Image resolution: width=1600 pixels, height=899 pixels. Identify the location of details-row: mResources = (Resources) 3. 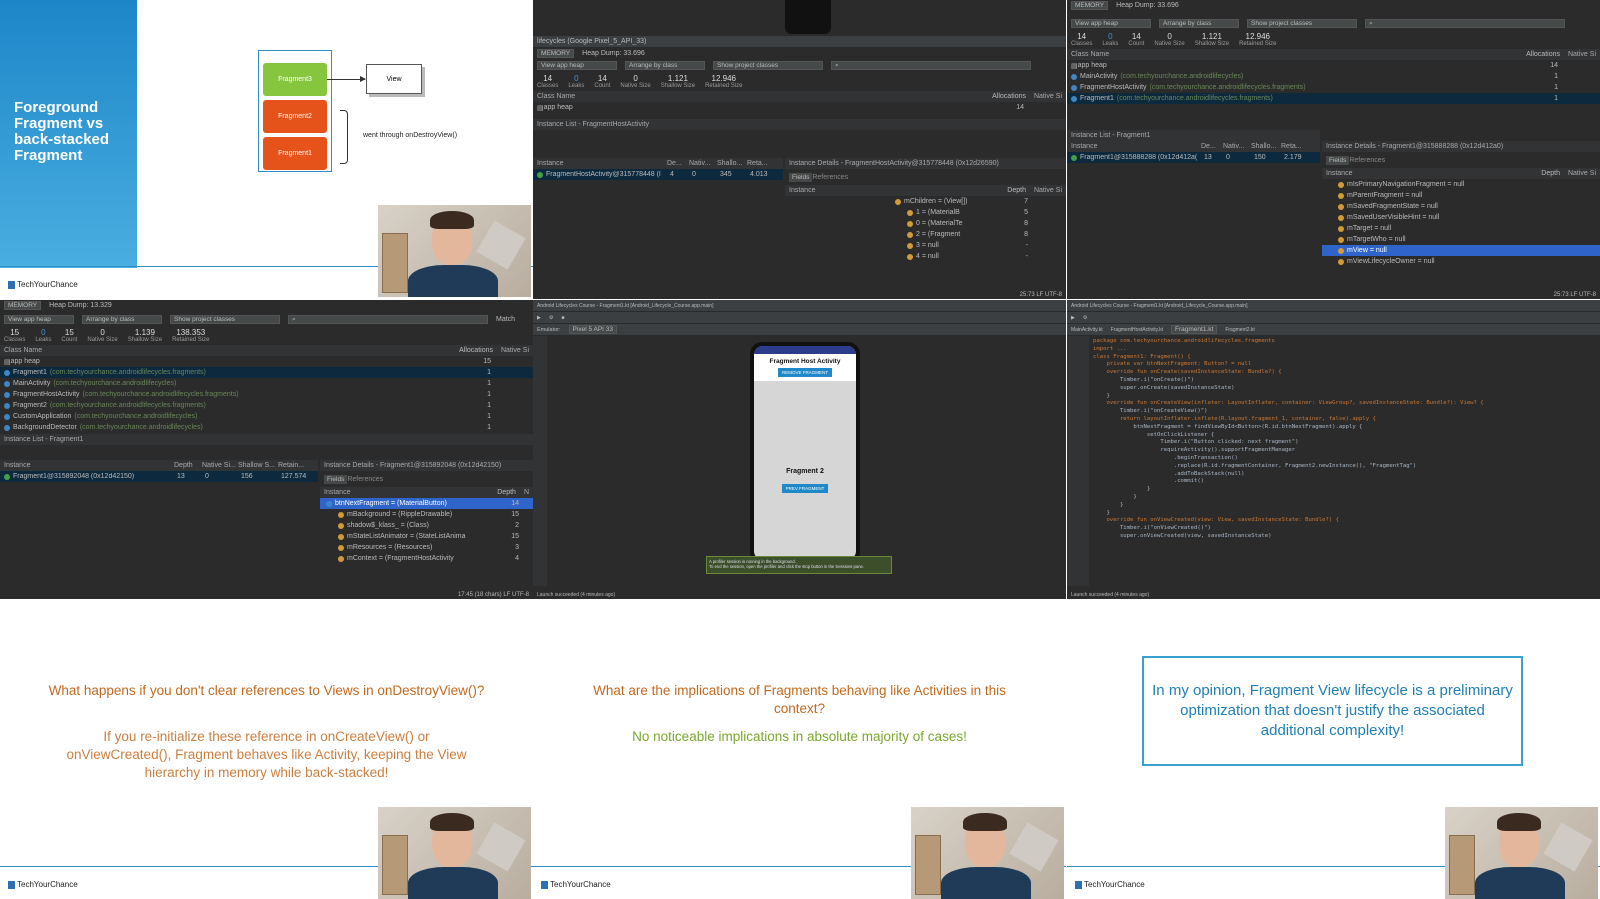
(426, 547).